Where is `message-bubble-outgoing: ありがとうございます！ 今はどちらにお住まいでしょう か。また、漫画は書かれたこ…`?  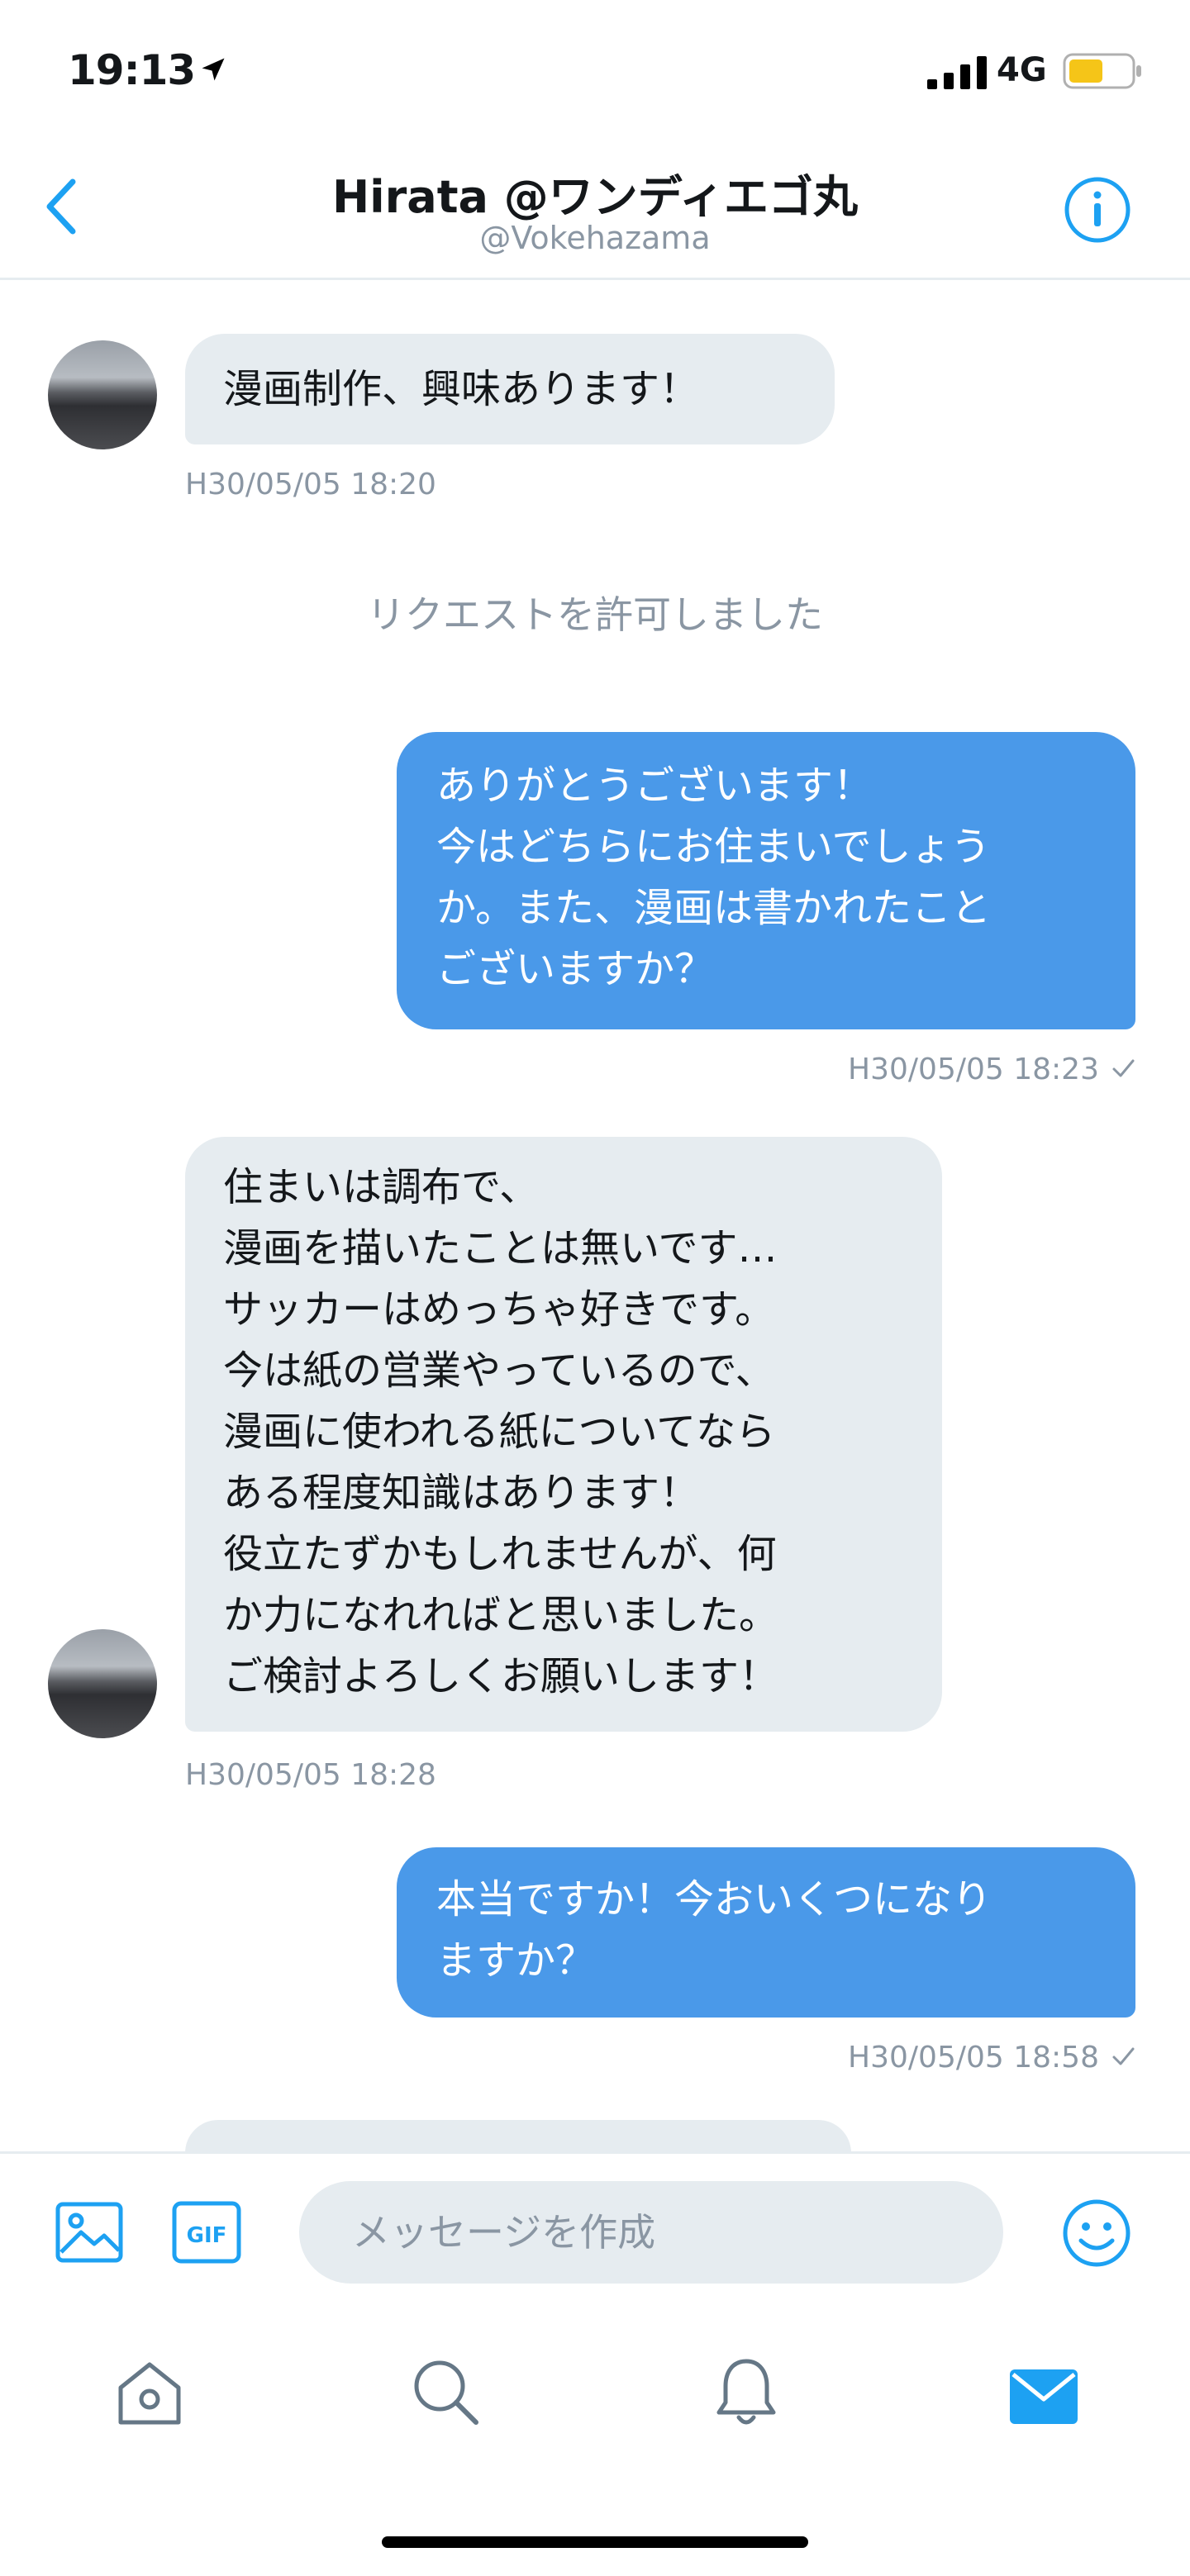 message-bubble-outgoing: ありがとうございます！ 今はどちらにお住まいでしょう か。また、漫画は書かれたこ… is located at coordinates (766, 880).